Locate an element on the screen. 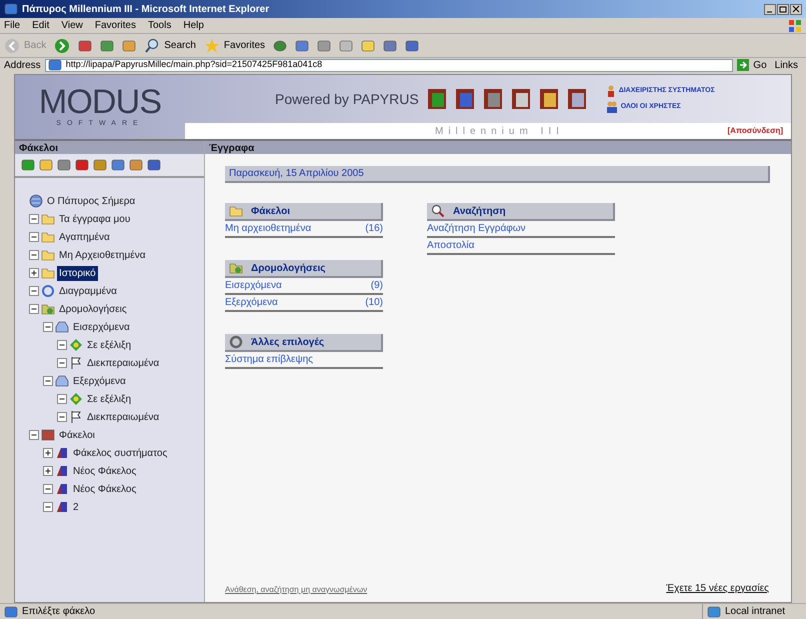 The height and width of the screenshot is (619, 806). search-button: Search is located at coordinates (170, 46).